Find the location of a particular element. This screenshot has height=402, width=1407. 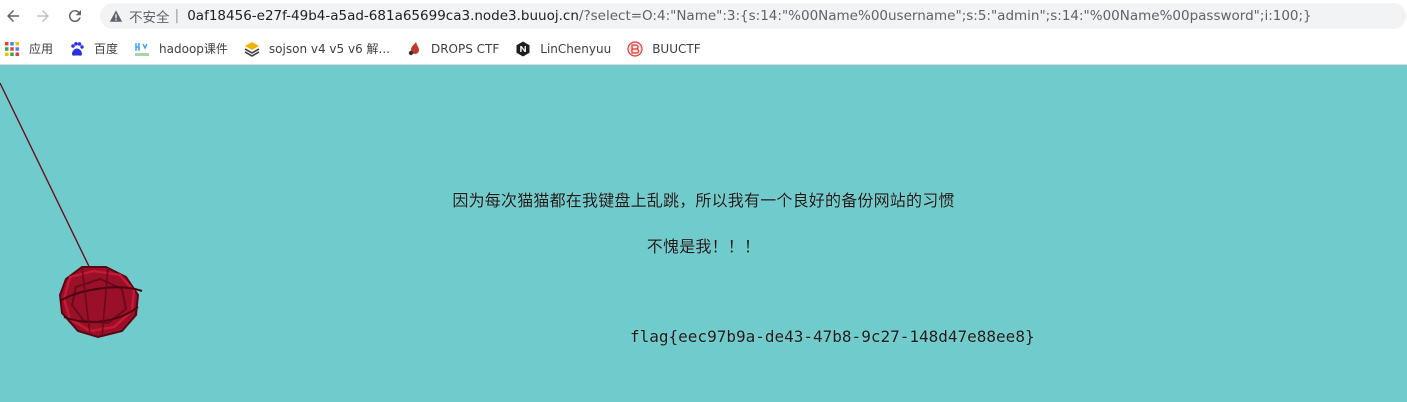

bookmark-label: BUUCTF is located at coordinates (676, 48).